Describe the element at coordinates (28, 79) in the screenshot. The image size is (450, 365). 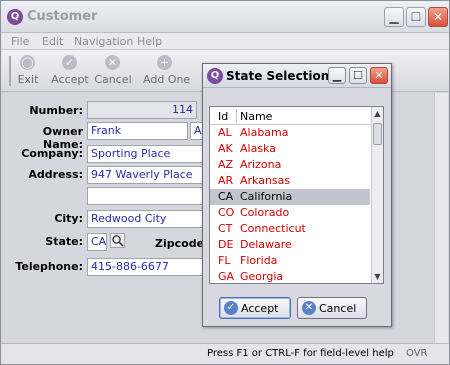
I see `exit-label: Exit` at that location.